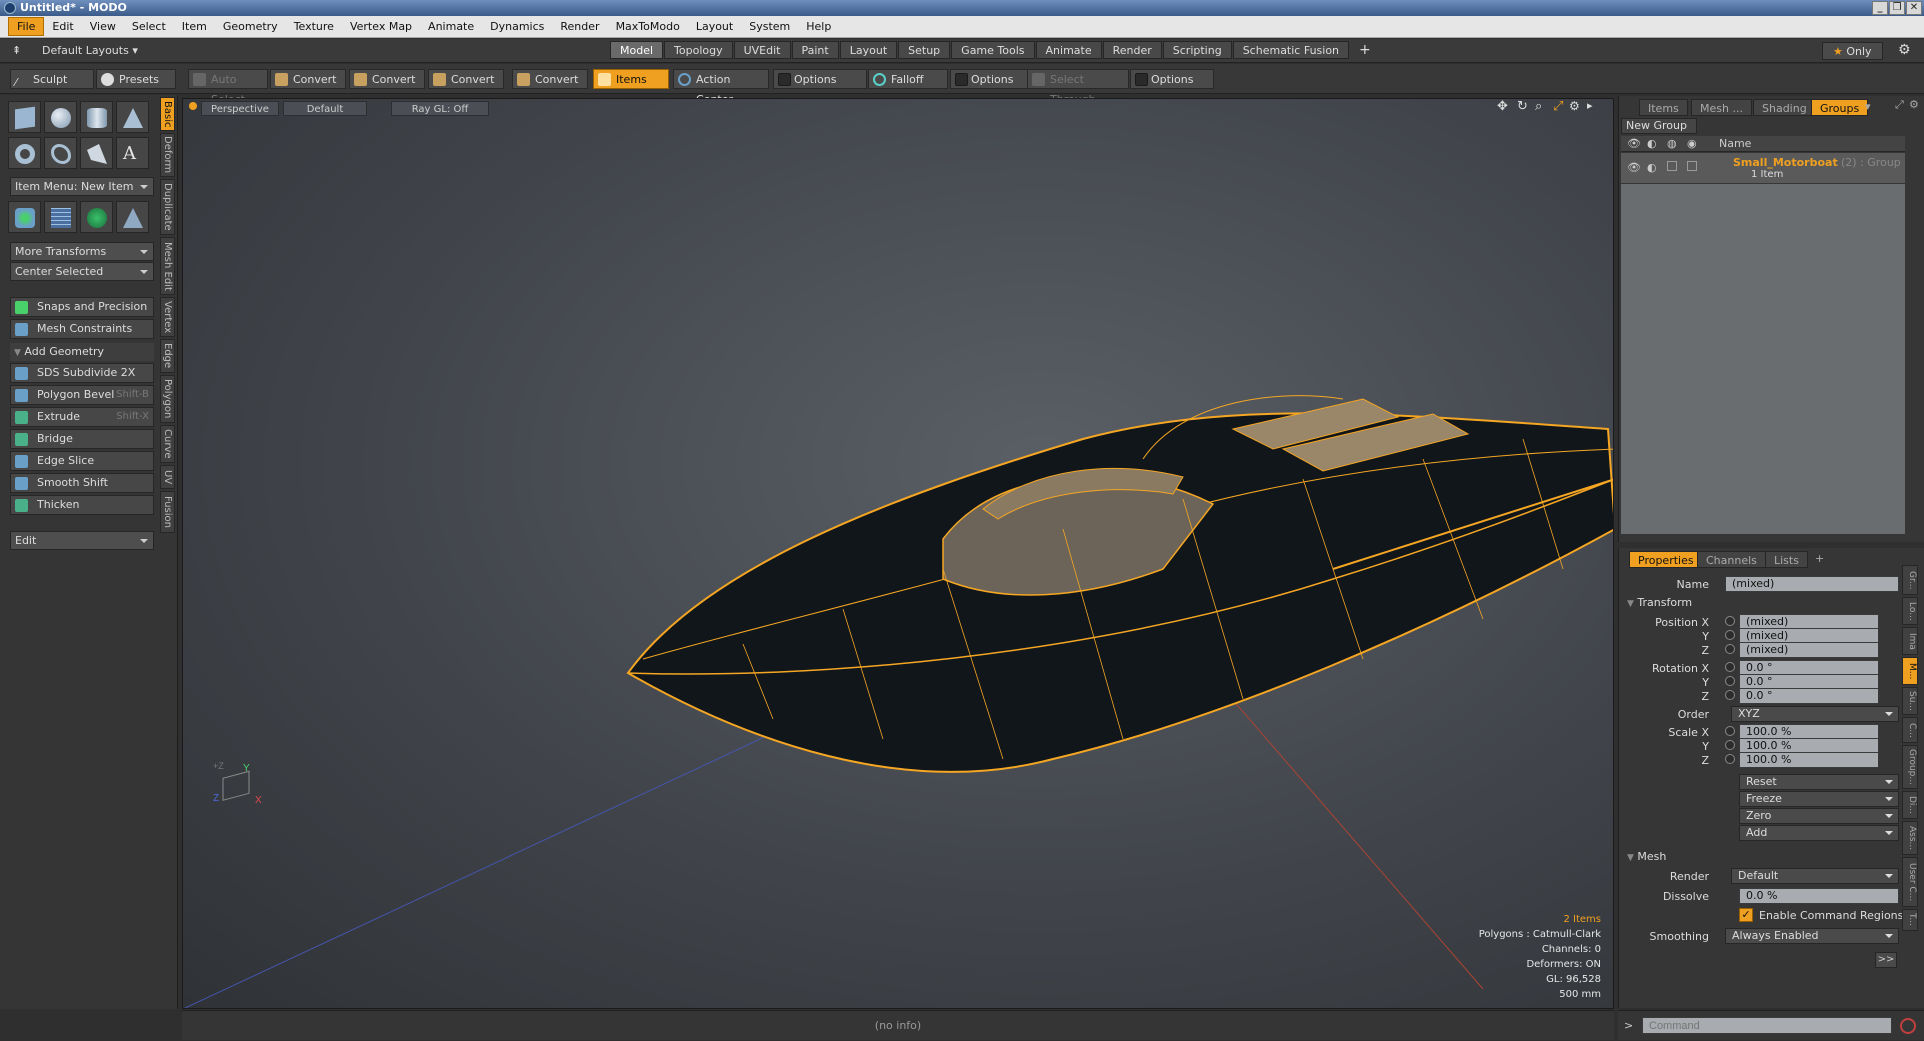 This screenshot has width=1924, height=1041. What do you see at coordinates (90, 51) in the screenshot?
I see `layout-selector: Default Layouts ▾` at bounding box center [90, 51].